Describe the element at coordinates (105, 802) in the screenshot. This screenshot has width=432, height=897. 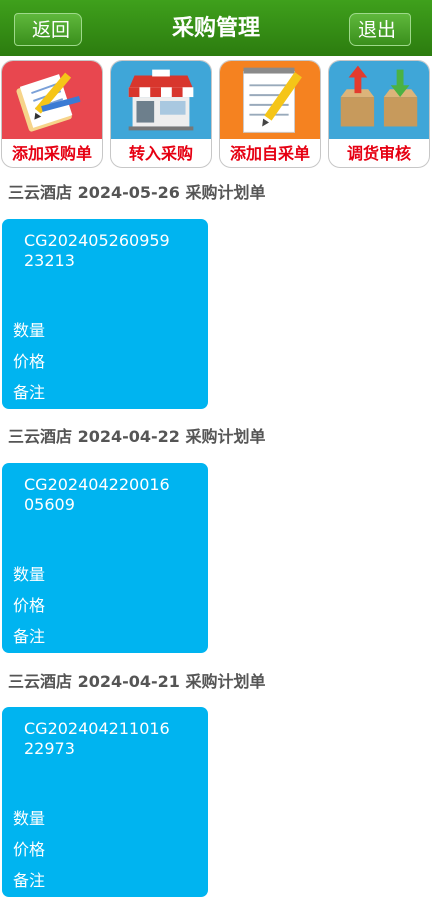
I see `plan-card: CG20240421101622973 数量 价格 备注` at that location.